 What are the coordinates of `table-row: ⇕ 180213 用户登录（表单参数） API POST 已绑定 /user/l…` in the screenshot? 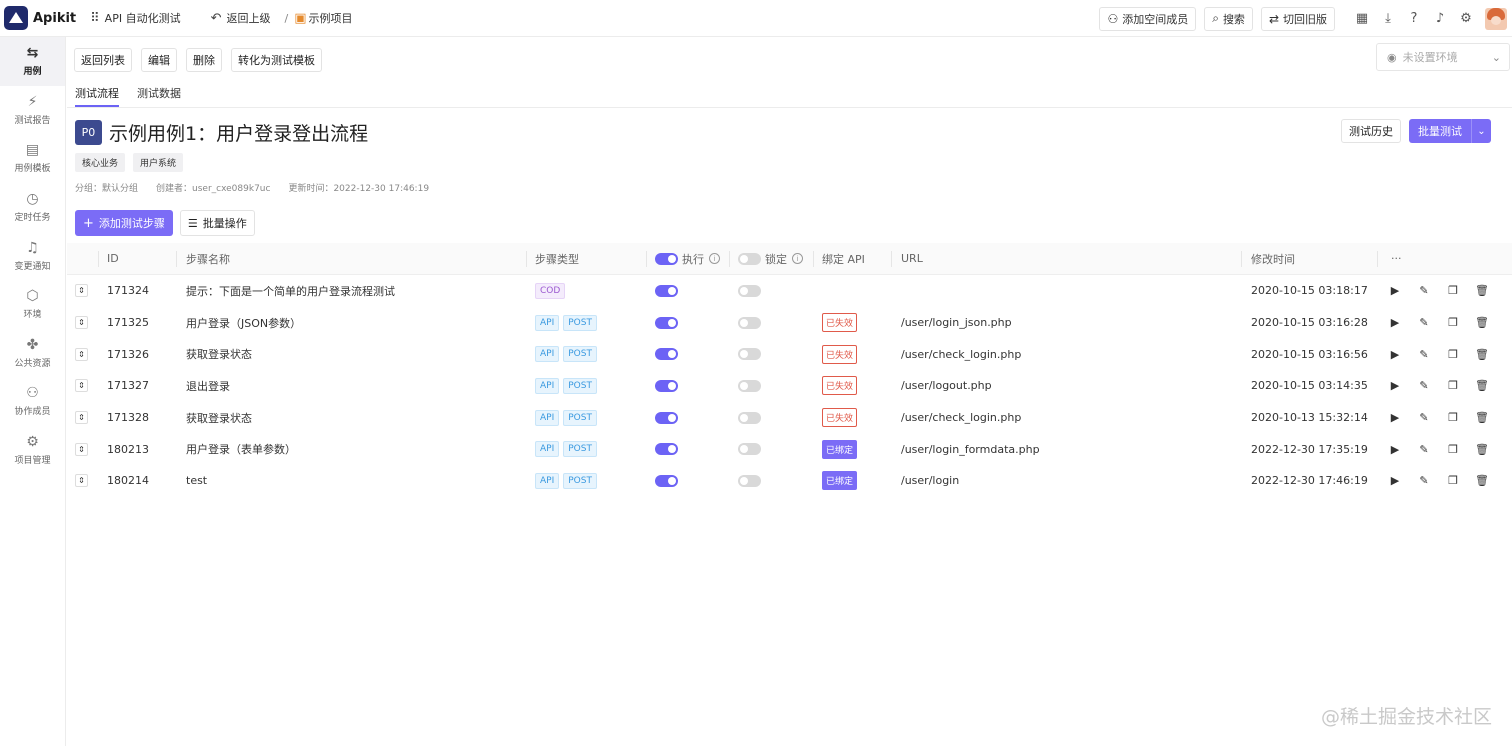 It's located at (789, 449).